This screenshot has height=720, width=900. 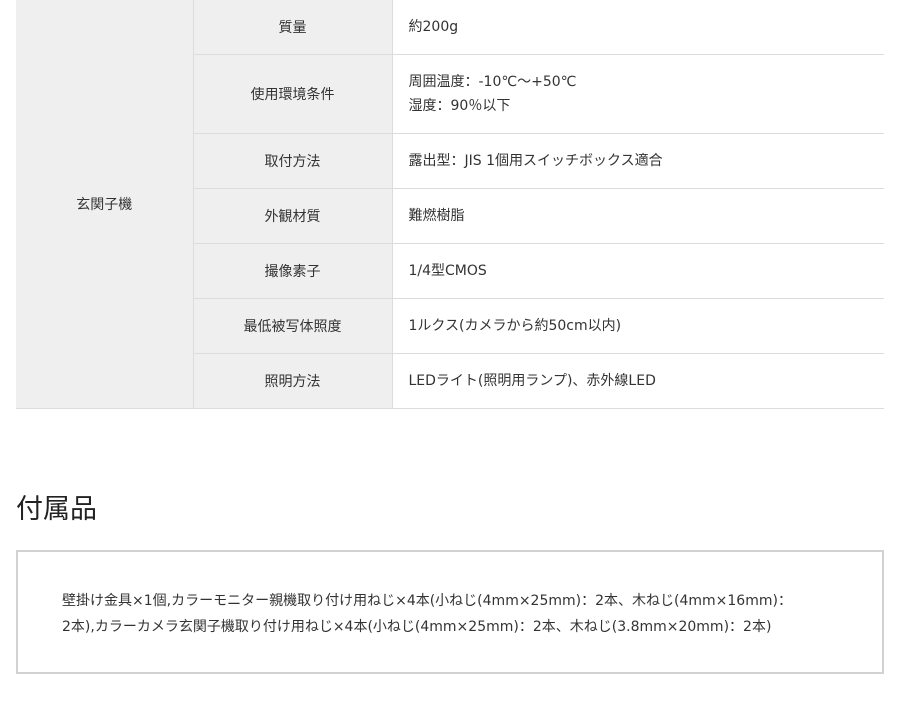 What do you see at coordinates (293, 94) in the screenshot?
I see `row-label: 使用環境条件` at bounding box center [293, 94].